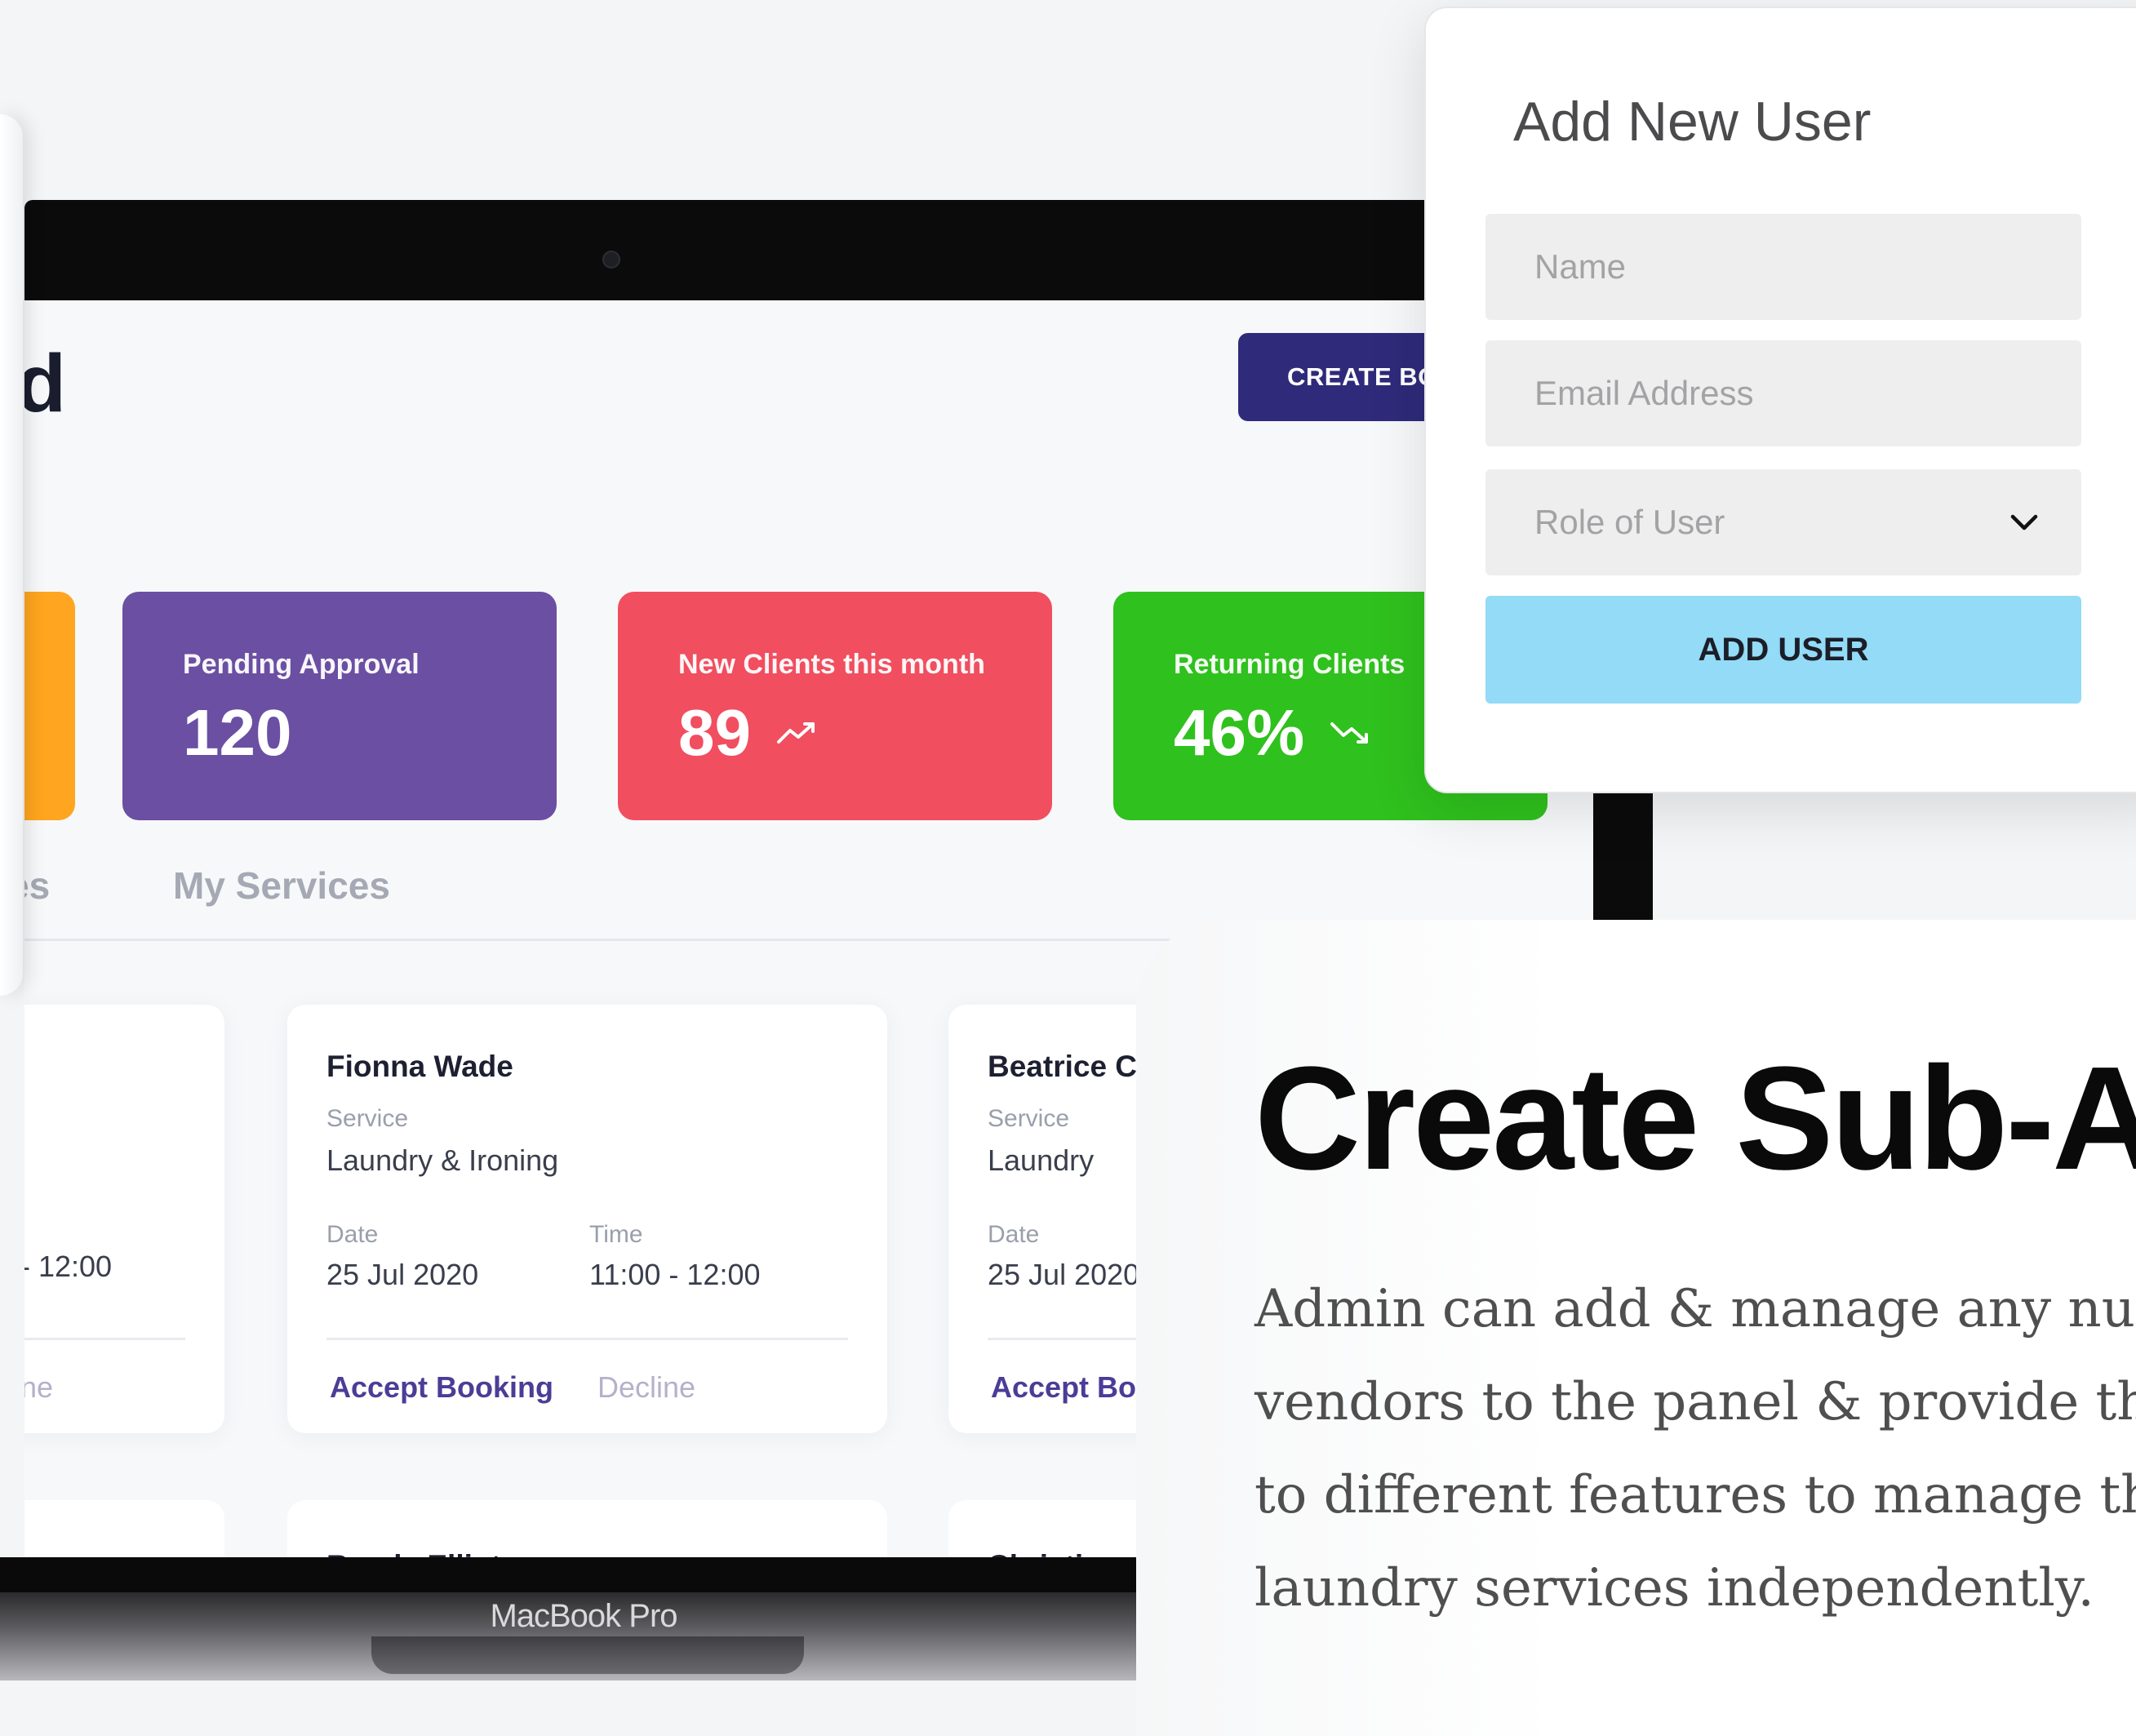 The image size is (2136, 1736). I want to click on stat-value: 46%, so click(1239, 732).